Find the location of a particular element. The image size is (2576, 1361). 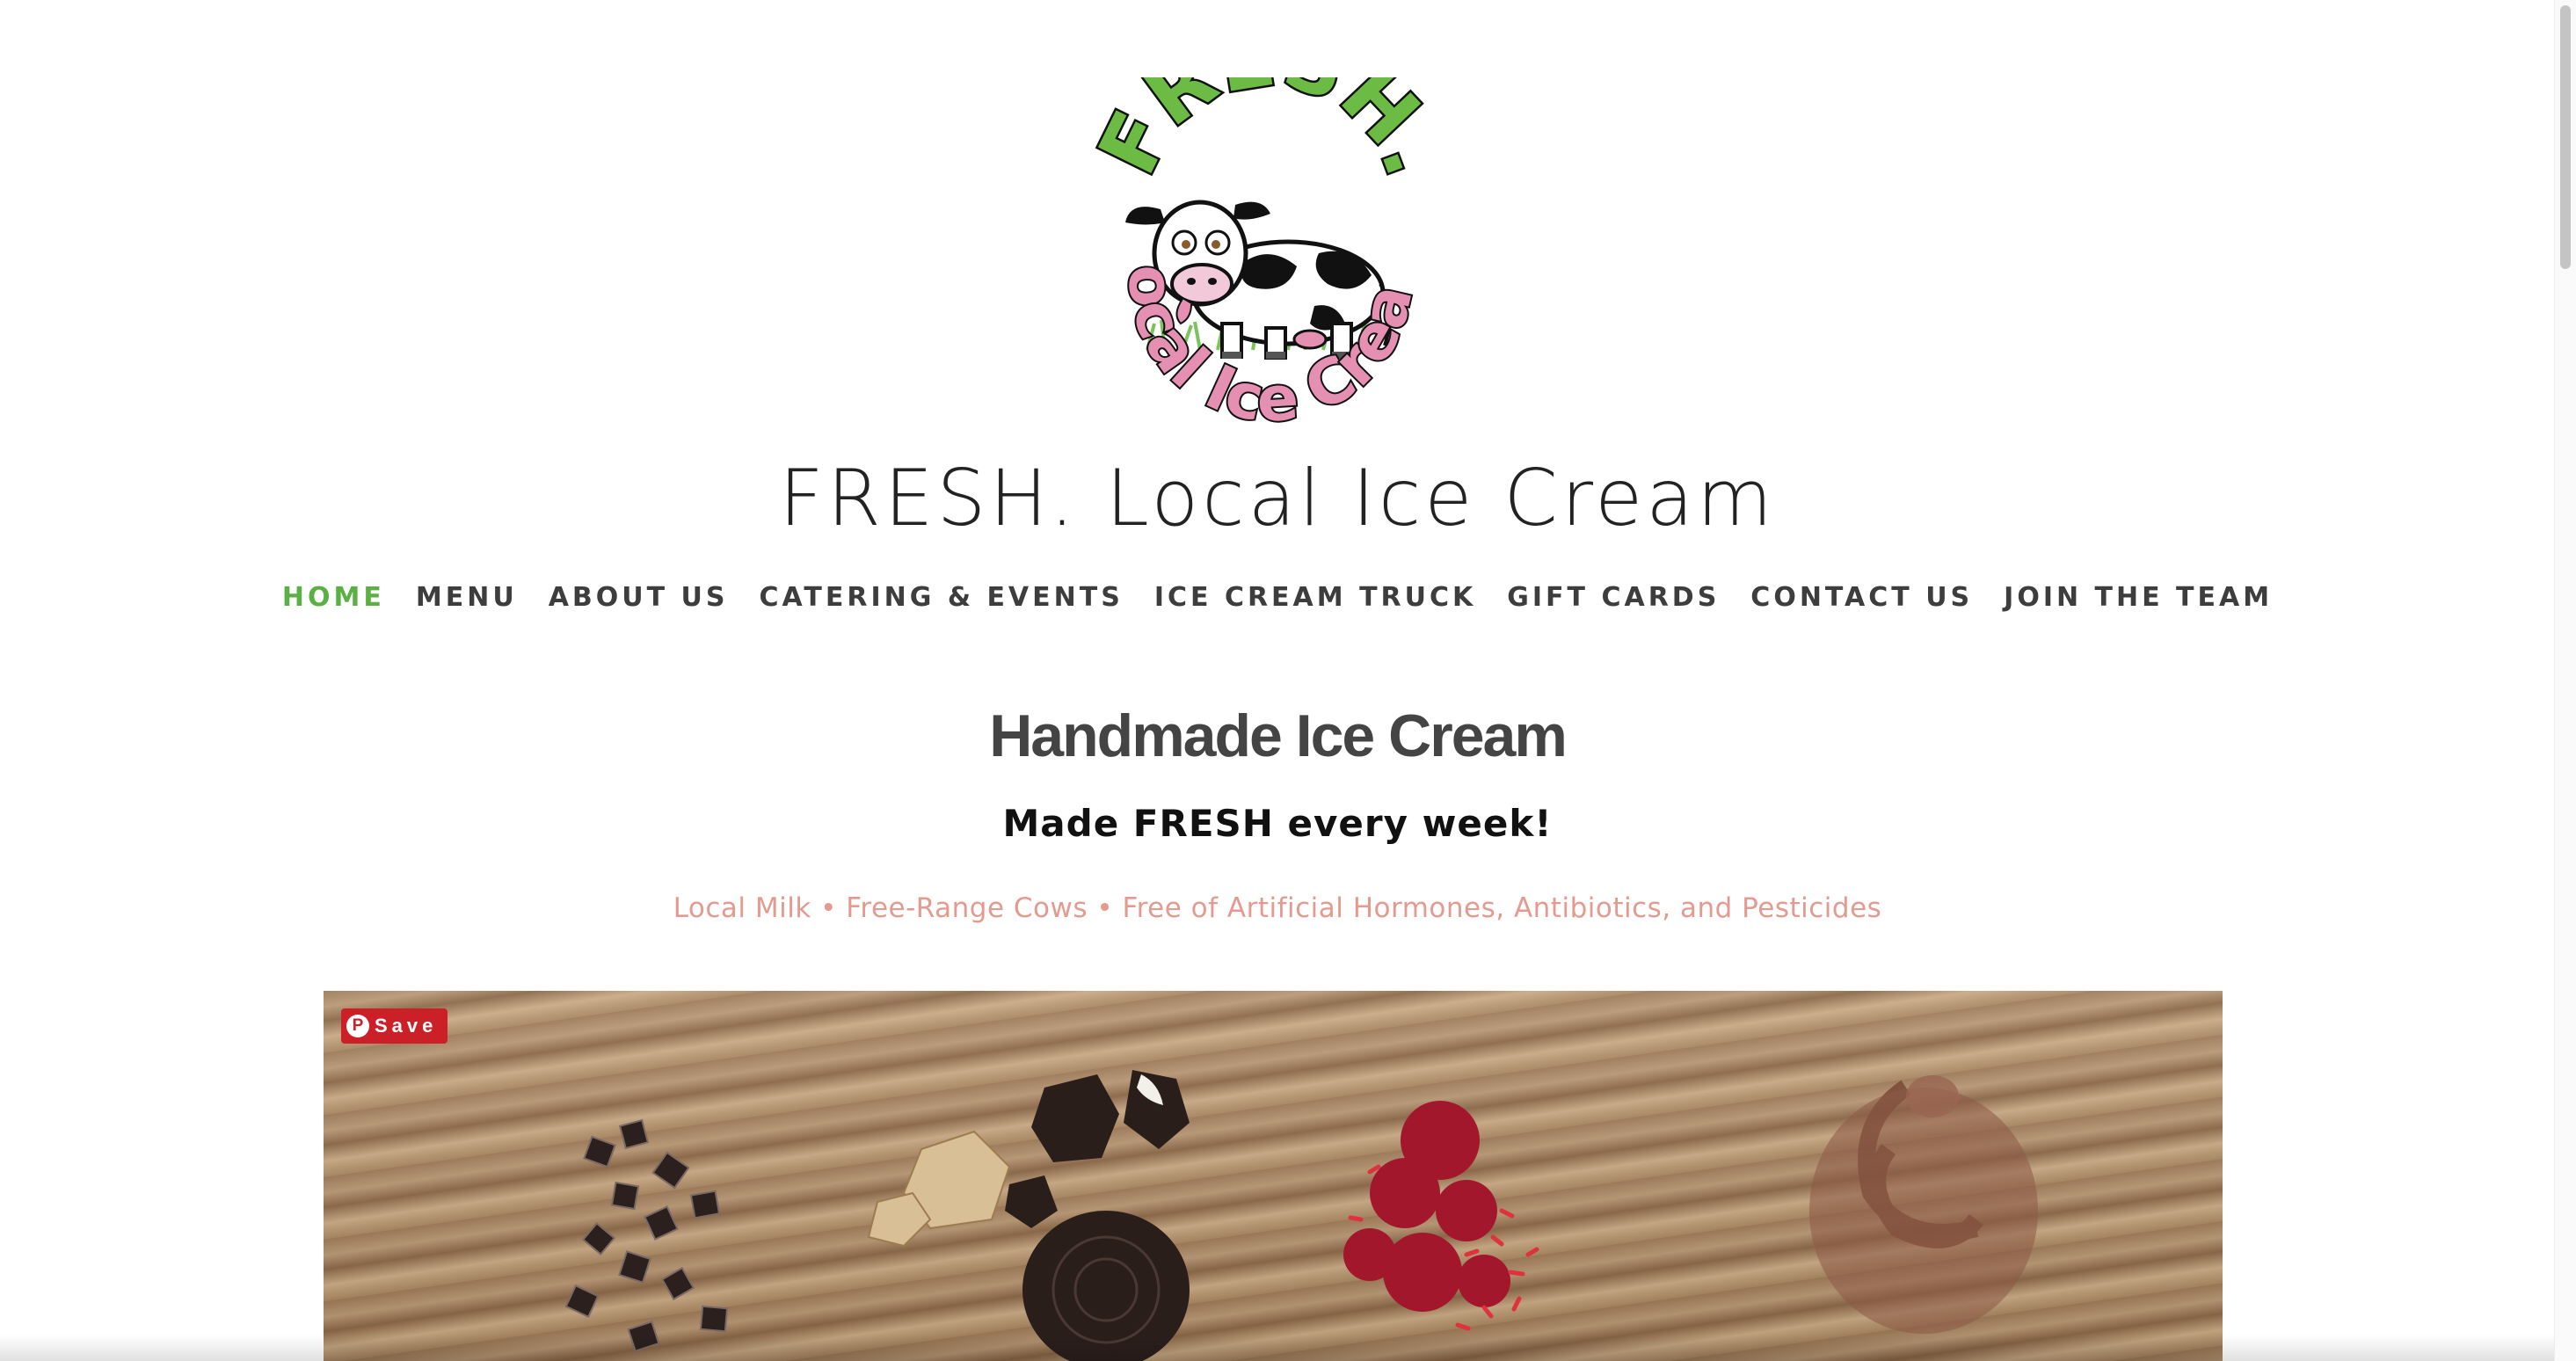

pinterest-save-button: P Save is located at coordinates (394, 1026).